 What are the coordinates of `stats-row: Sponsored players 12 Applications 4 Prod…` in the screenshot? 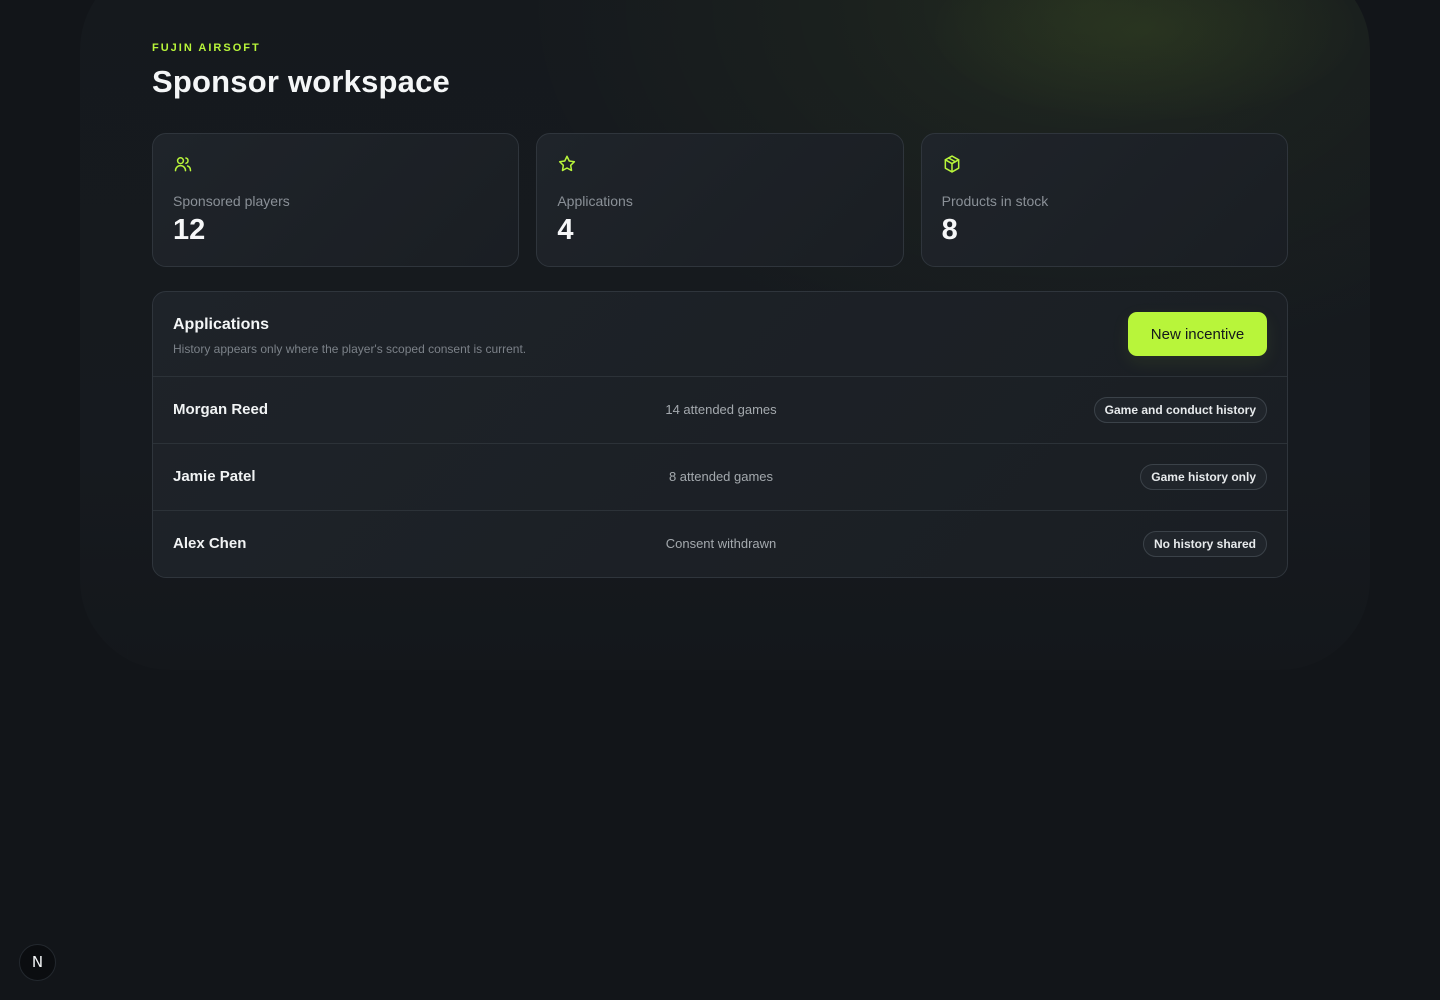 It's located at (720, 200).